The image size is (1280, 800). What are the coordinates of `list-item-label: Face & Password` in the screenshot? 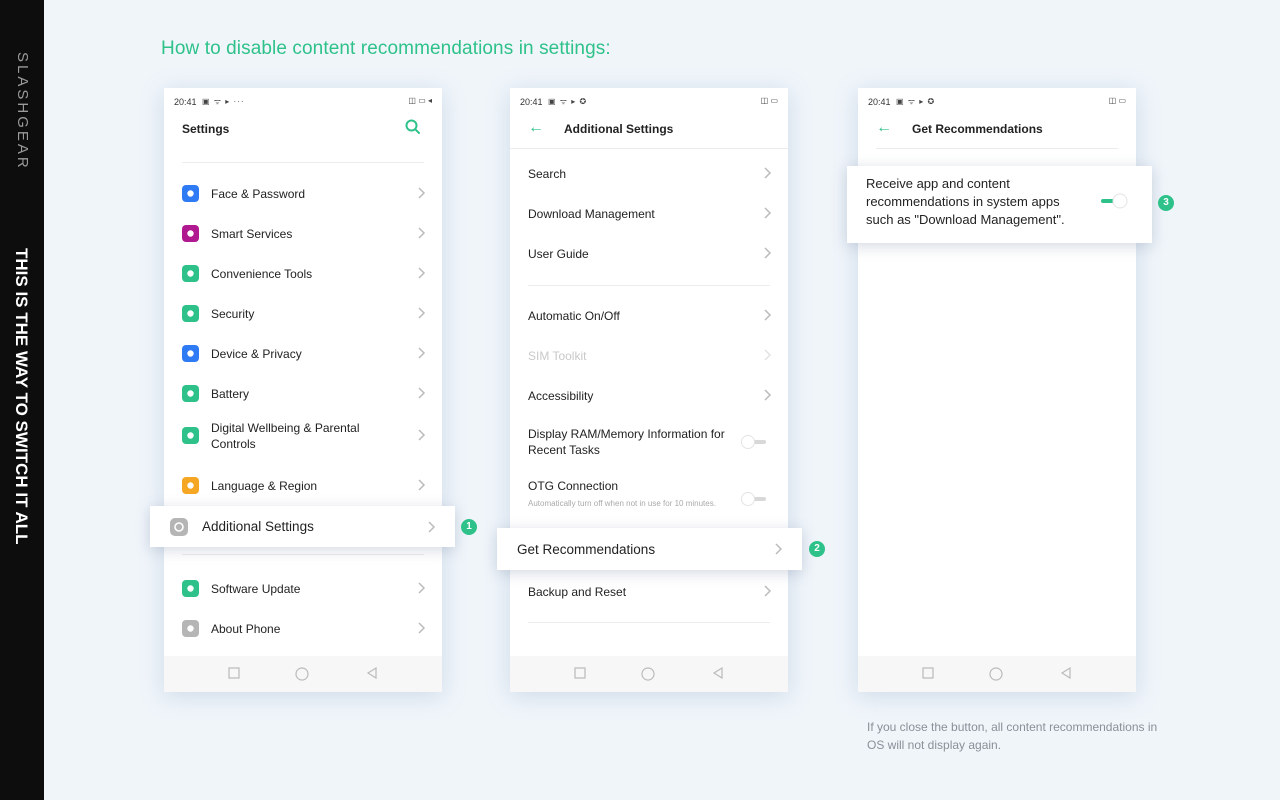 It's located at (258, 194).